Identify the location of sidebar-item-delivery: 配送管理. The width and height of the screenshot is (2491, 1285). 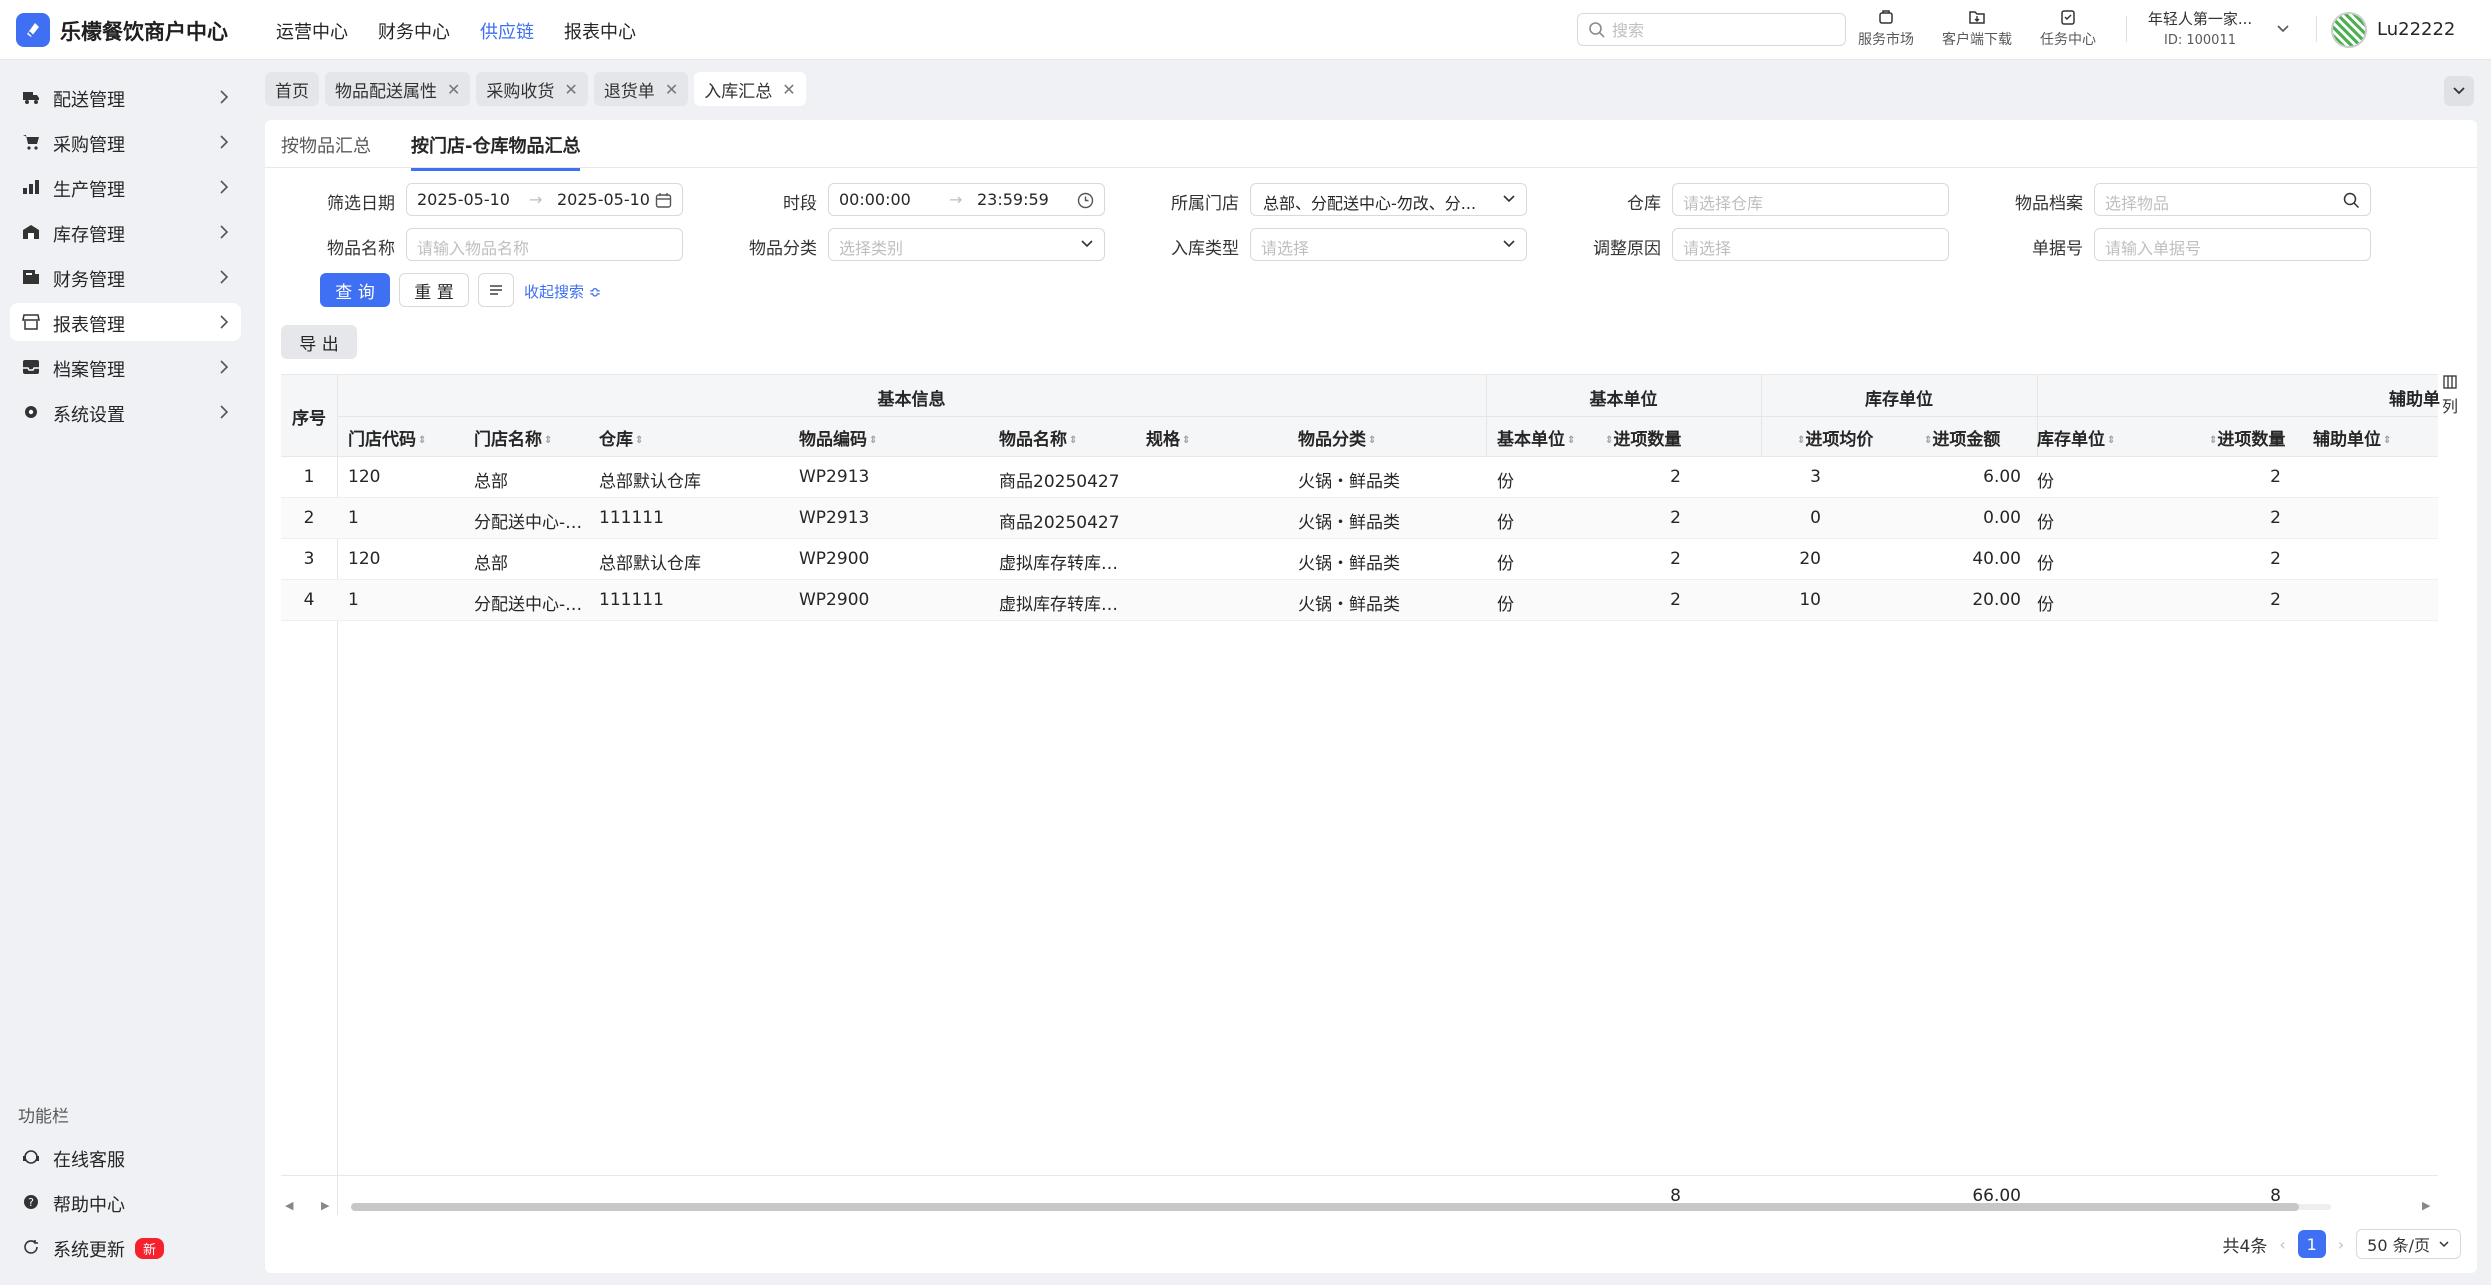
(125, 97).